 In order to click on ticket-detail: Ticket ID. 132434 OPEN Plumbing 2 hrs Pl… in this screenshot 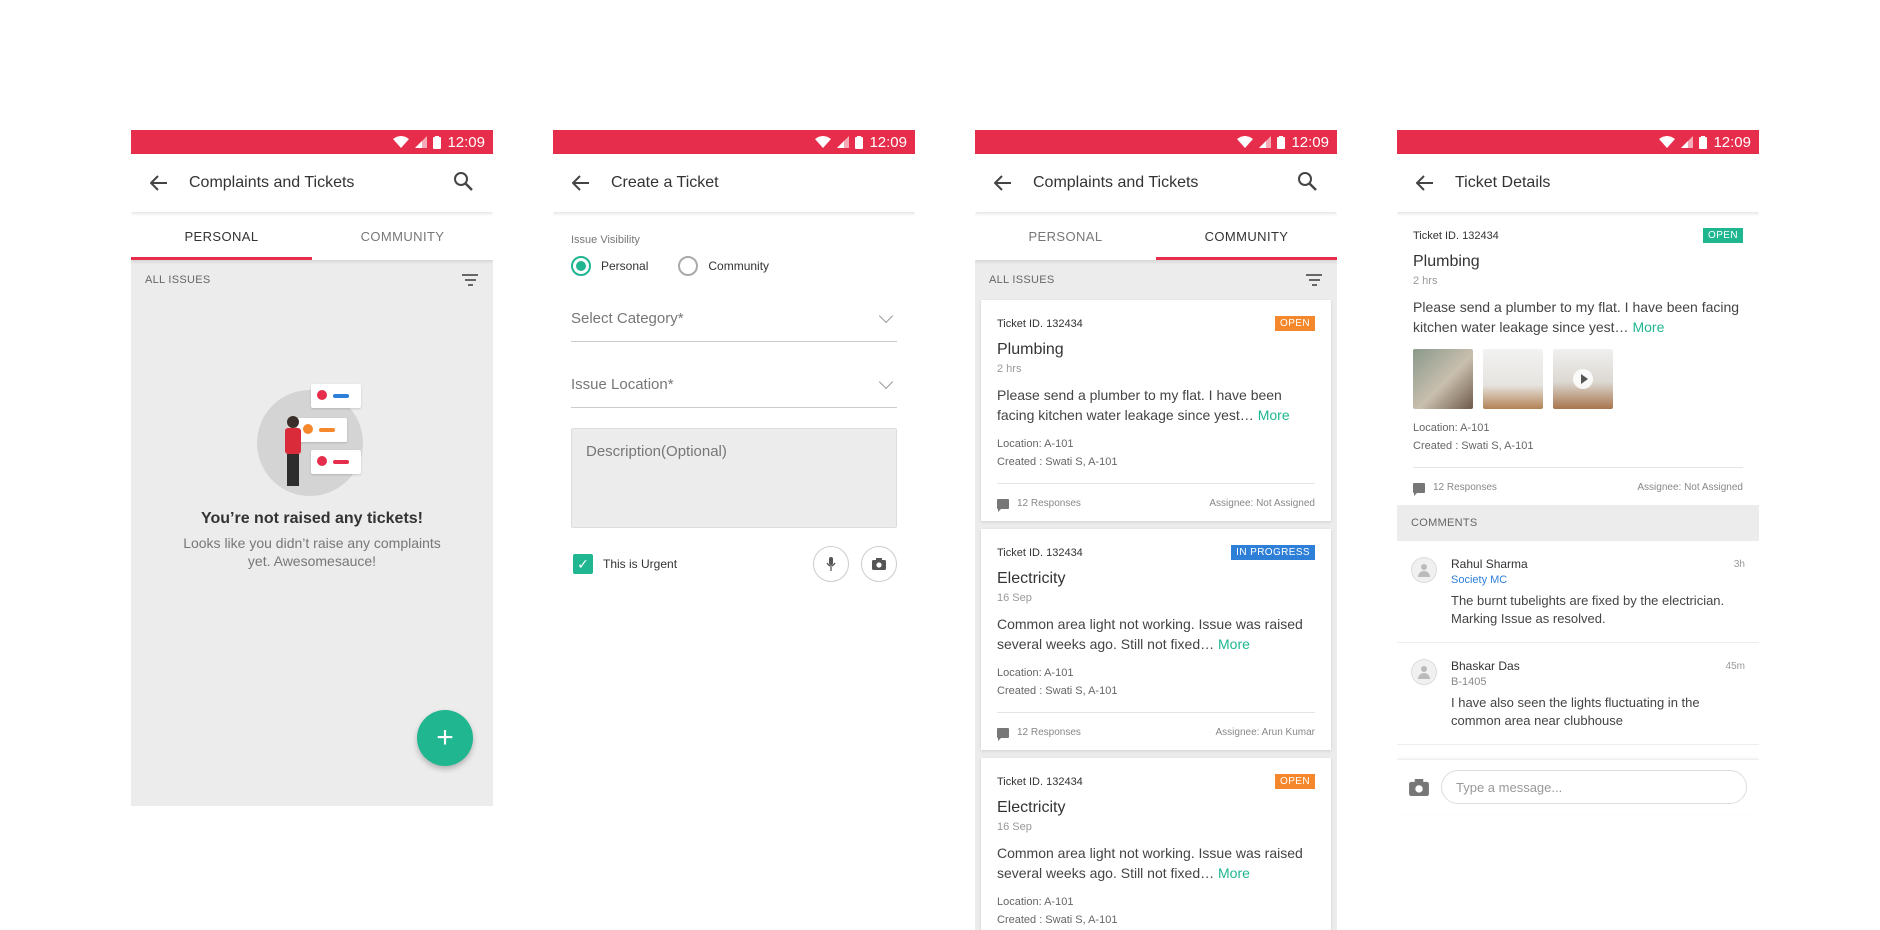, I will do `click(1578, 358)`.